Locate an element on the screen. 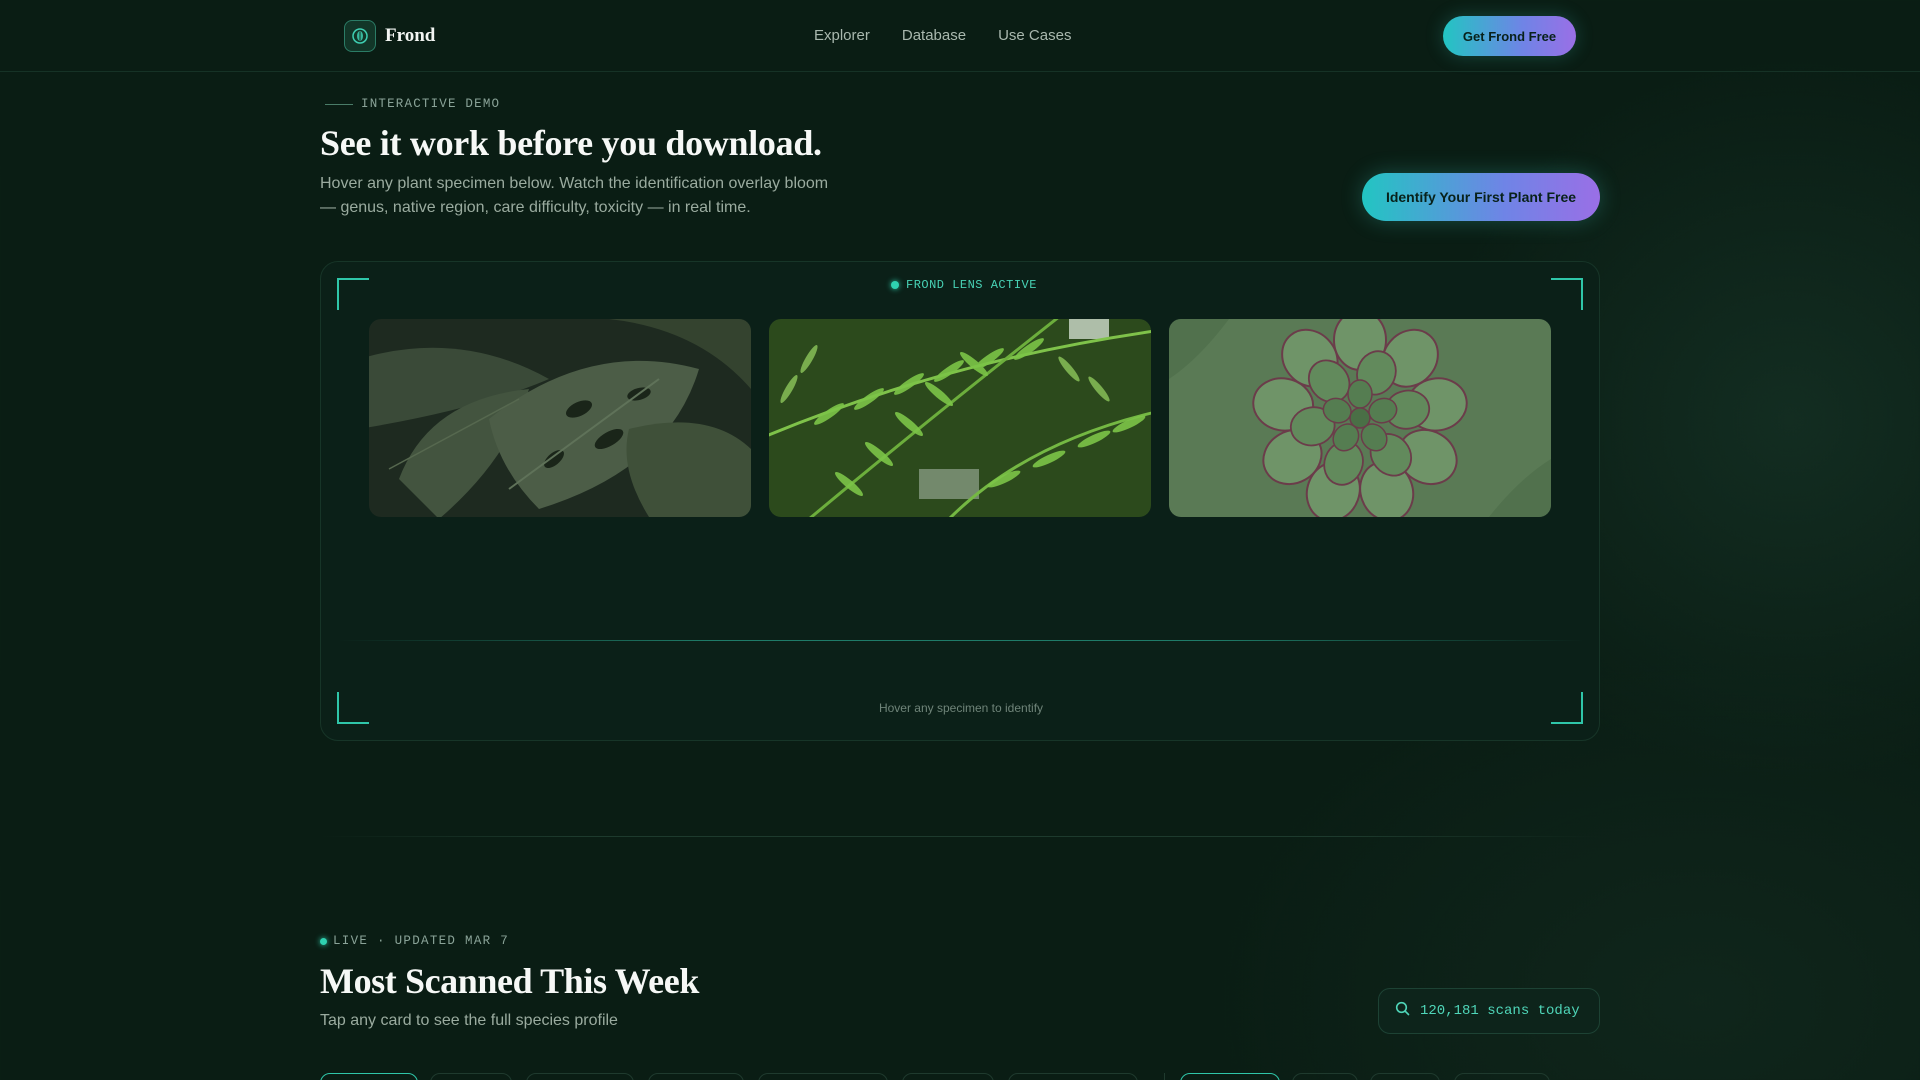  specimen-card-fern is located at coordinates (960, 418).